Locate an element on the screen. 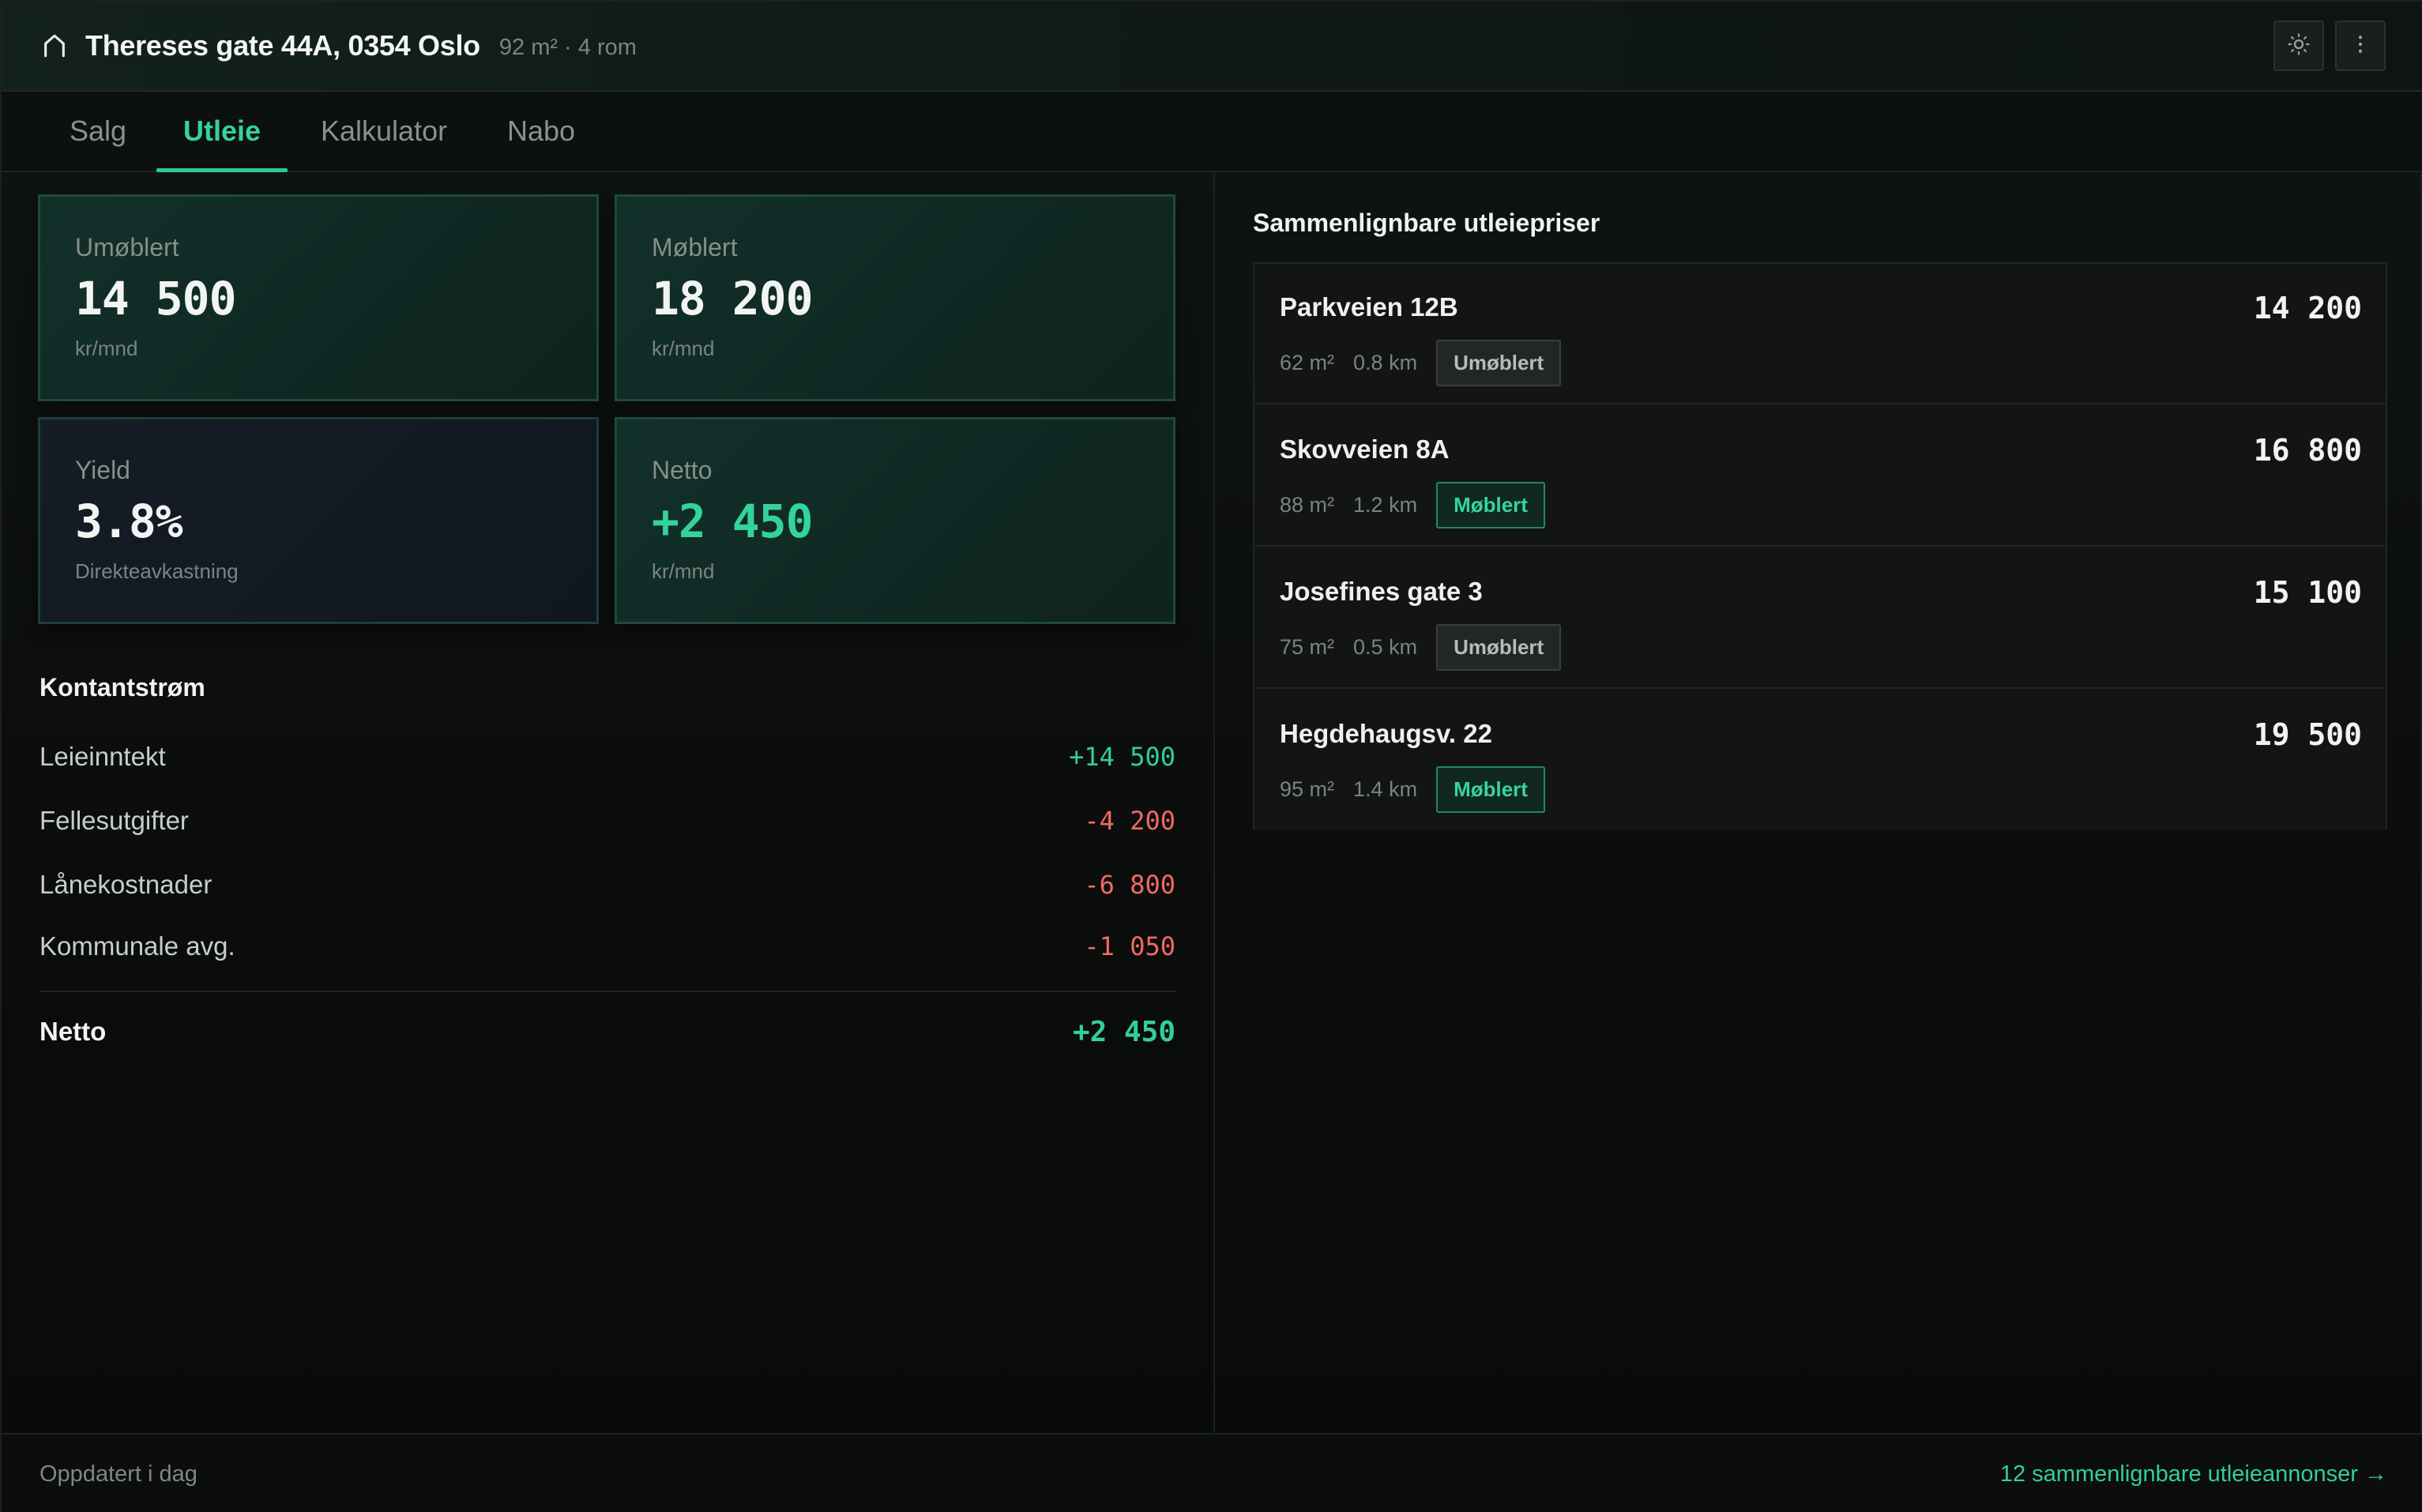 The height and width of the screenshot is (1512, 2422). cashflow-value: +14 500 is located at coordinates (1122, 757).